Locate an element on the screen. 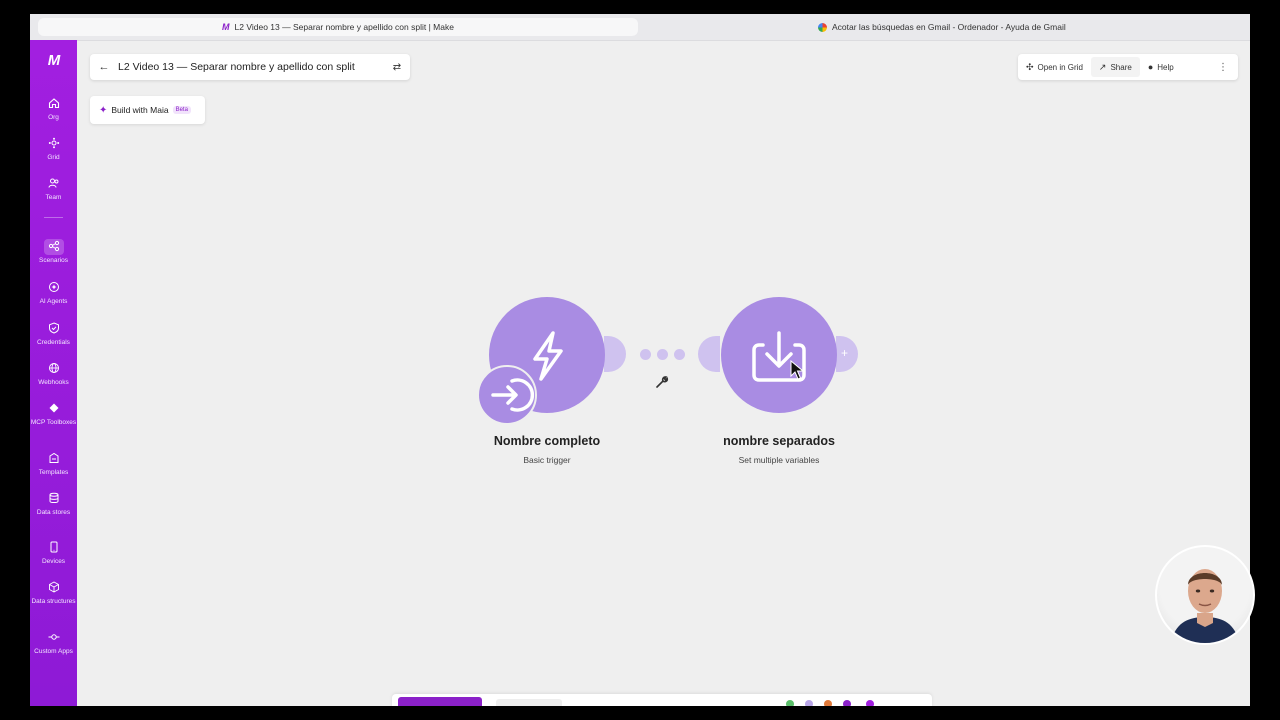 Image resolution: width=1280 pixels, height=720 pixels. download-tray-icon is located at coordinates (779, 356).